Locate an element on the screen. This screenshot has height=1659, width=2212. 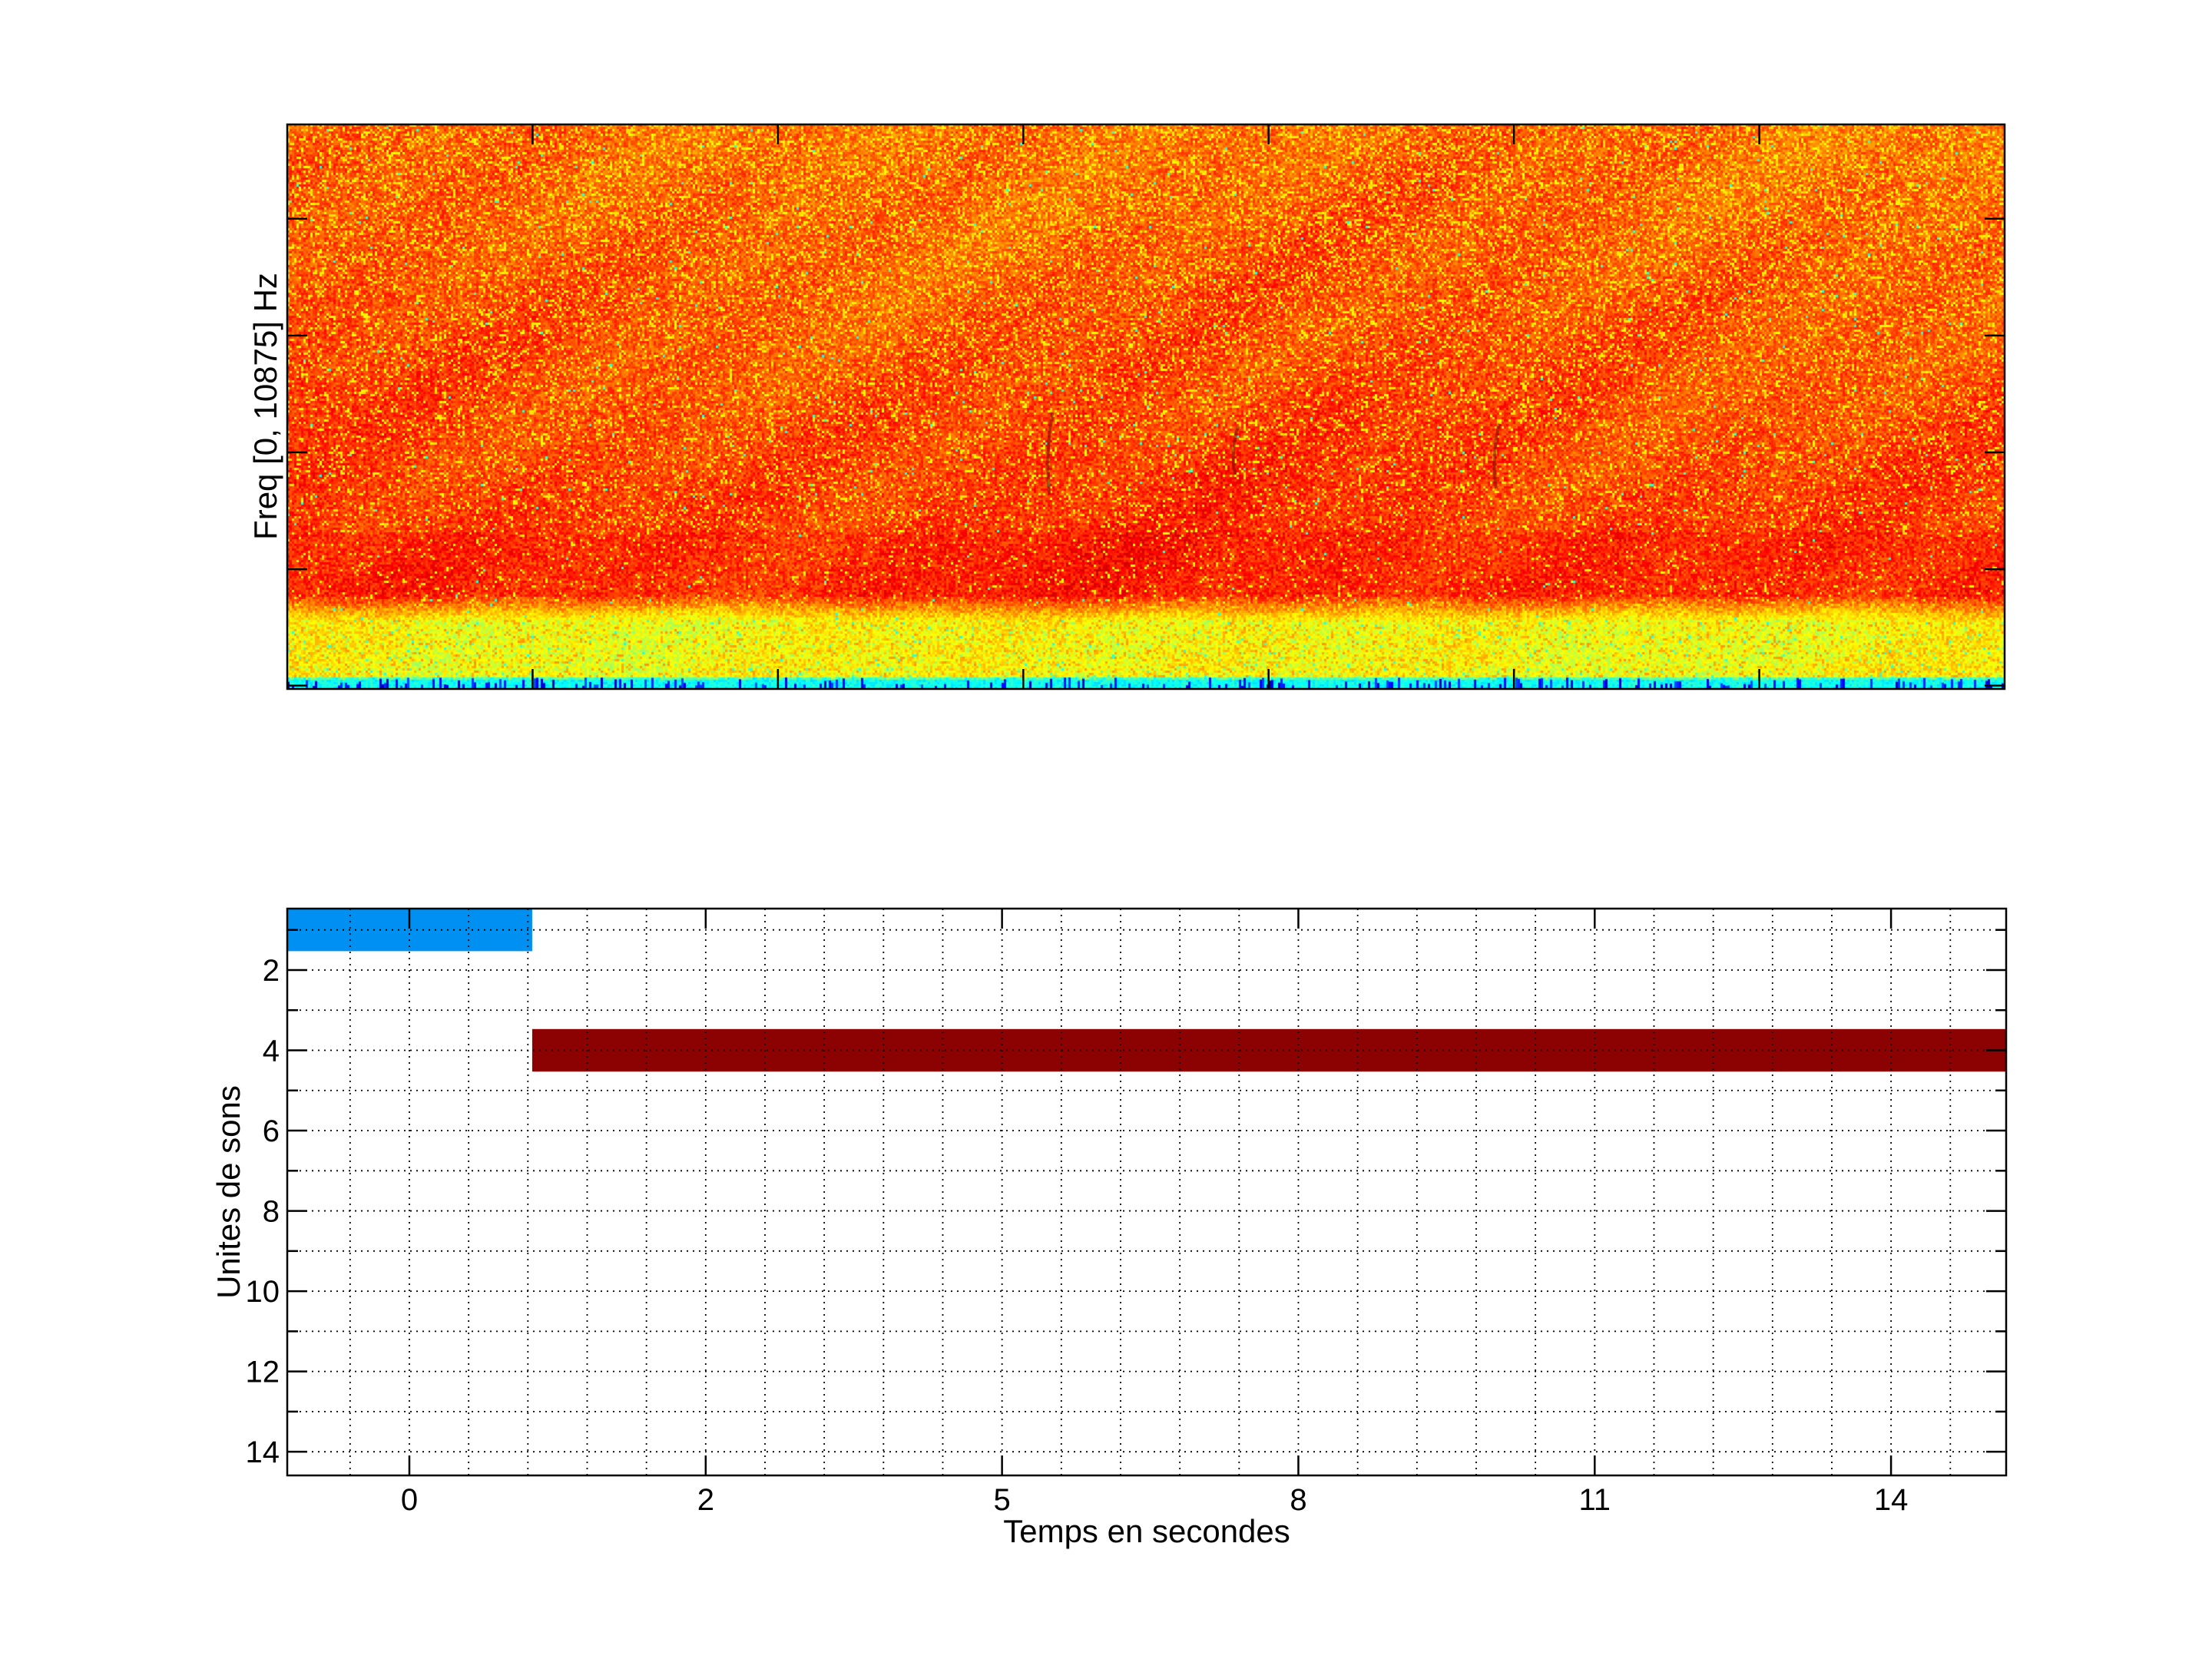
x-tick-label: 8 is located at coordinates (1298, 1500).